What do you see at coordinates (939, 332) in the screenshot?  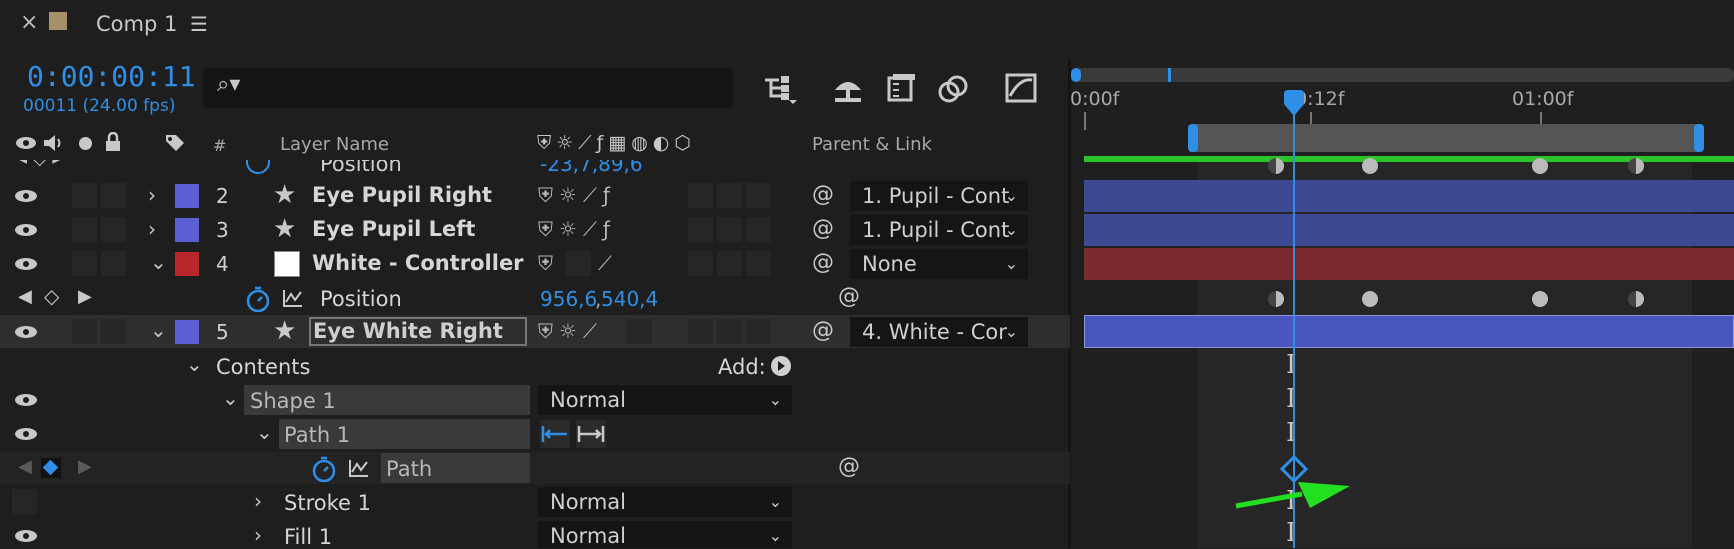 I see `parent-dropdown: 4. White - Cor ⌄` at bounding box center [939, 332].